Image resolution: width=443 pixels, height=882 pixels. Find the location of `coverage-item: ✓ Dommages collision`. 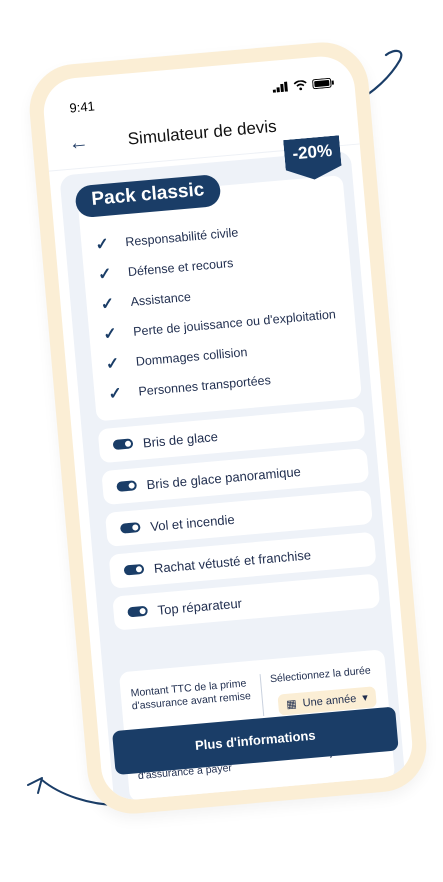

coverage-item: ✓ Dommages collision is located at coordinates (176, 358).